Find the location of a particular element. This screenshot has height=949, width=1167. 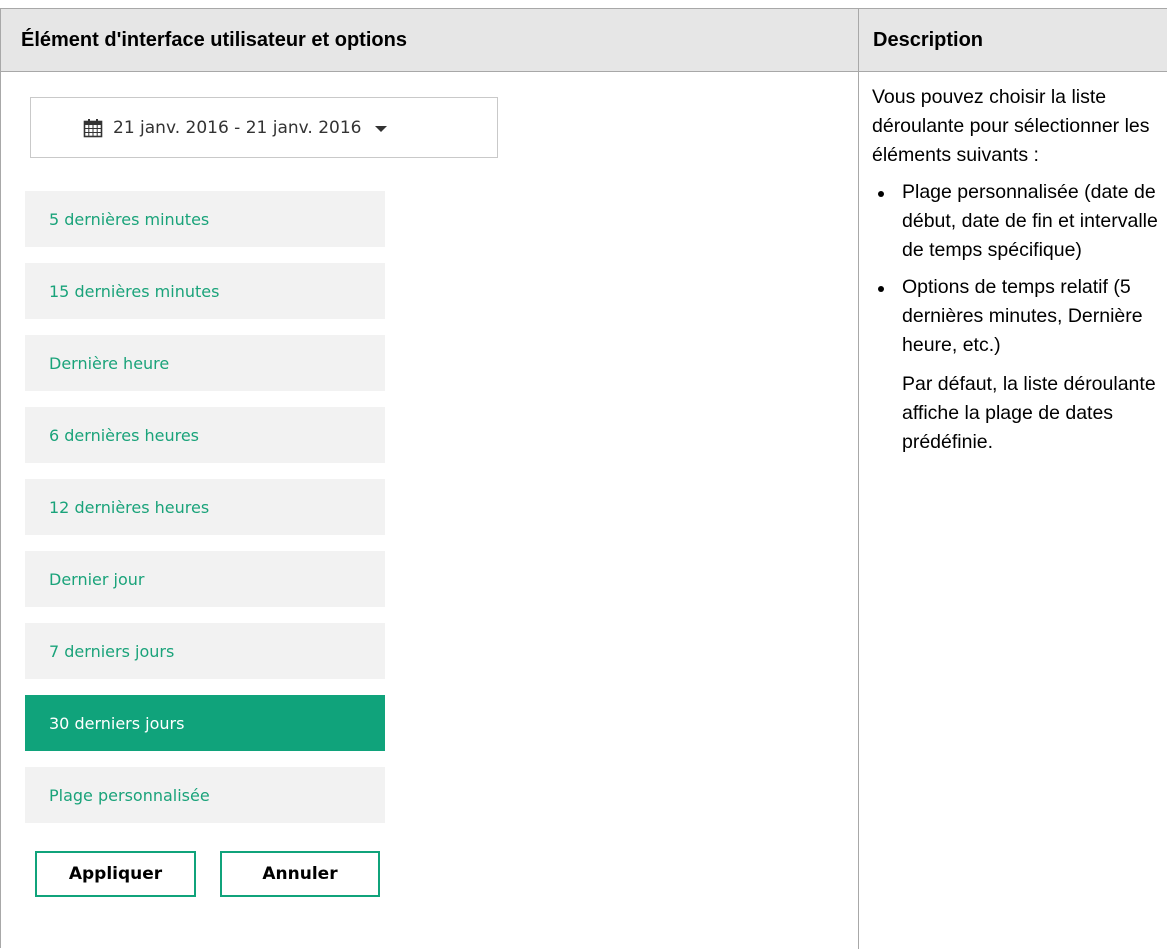

column-divider is located at coordinates (858, 479).